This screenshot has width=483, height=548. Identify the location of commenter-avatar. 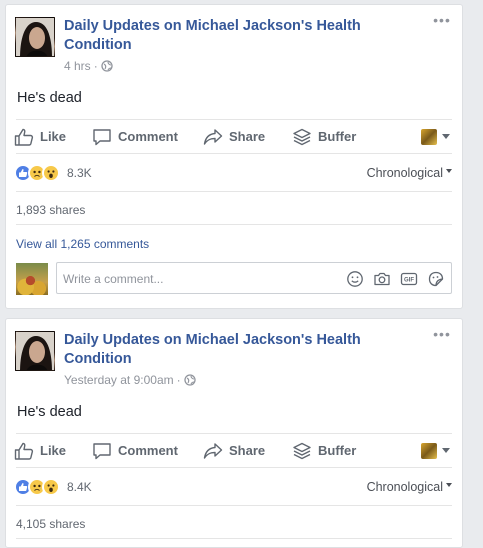
(32, 279).